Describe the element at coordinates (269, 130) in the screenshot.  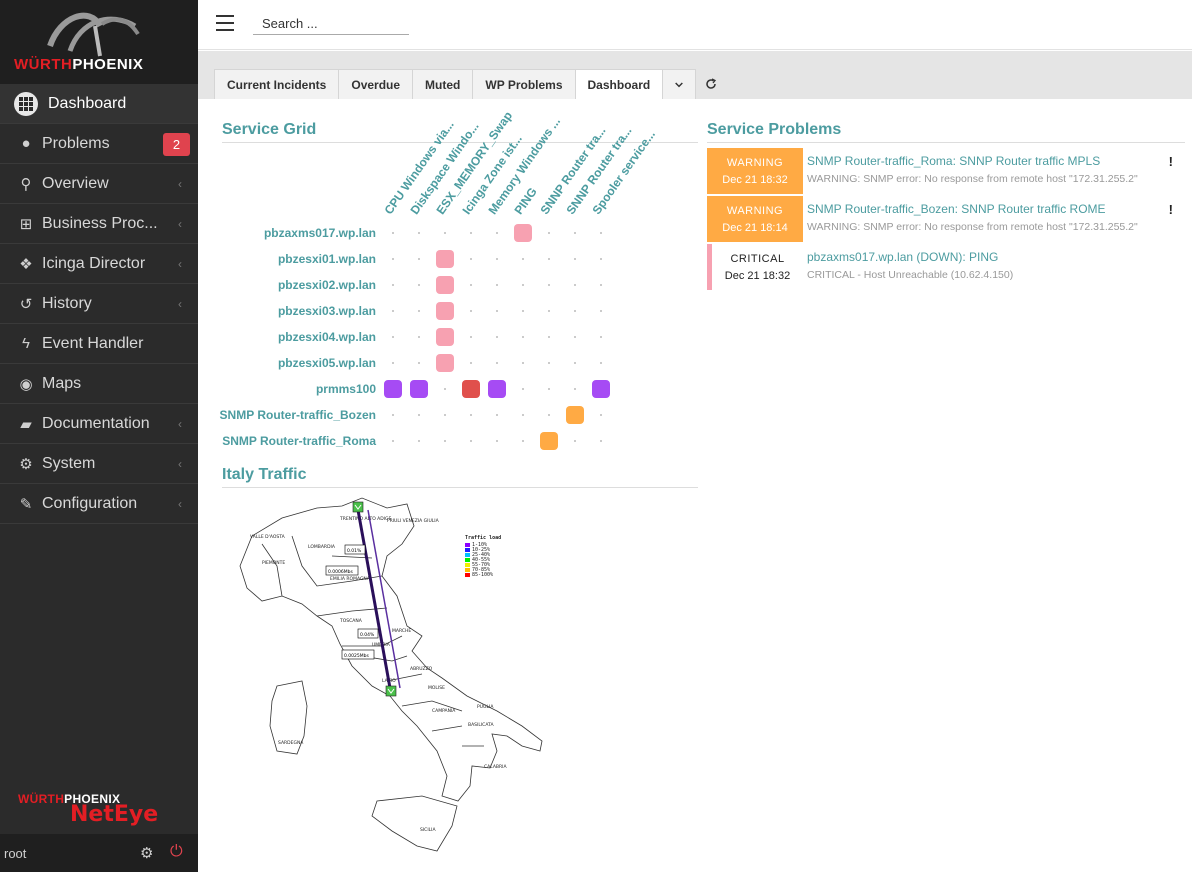
I see `service-grid-title: Service Grid` at that location.